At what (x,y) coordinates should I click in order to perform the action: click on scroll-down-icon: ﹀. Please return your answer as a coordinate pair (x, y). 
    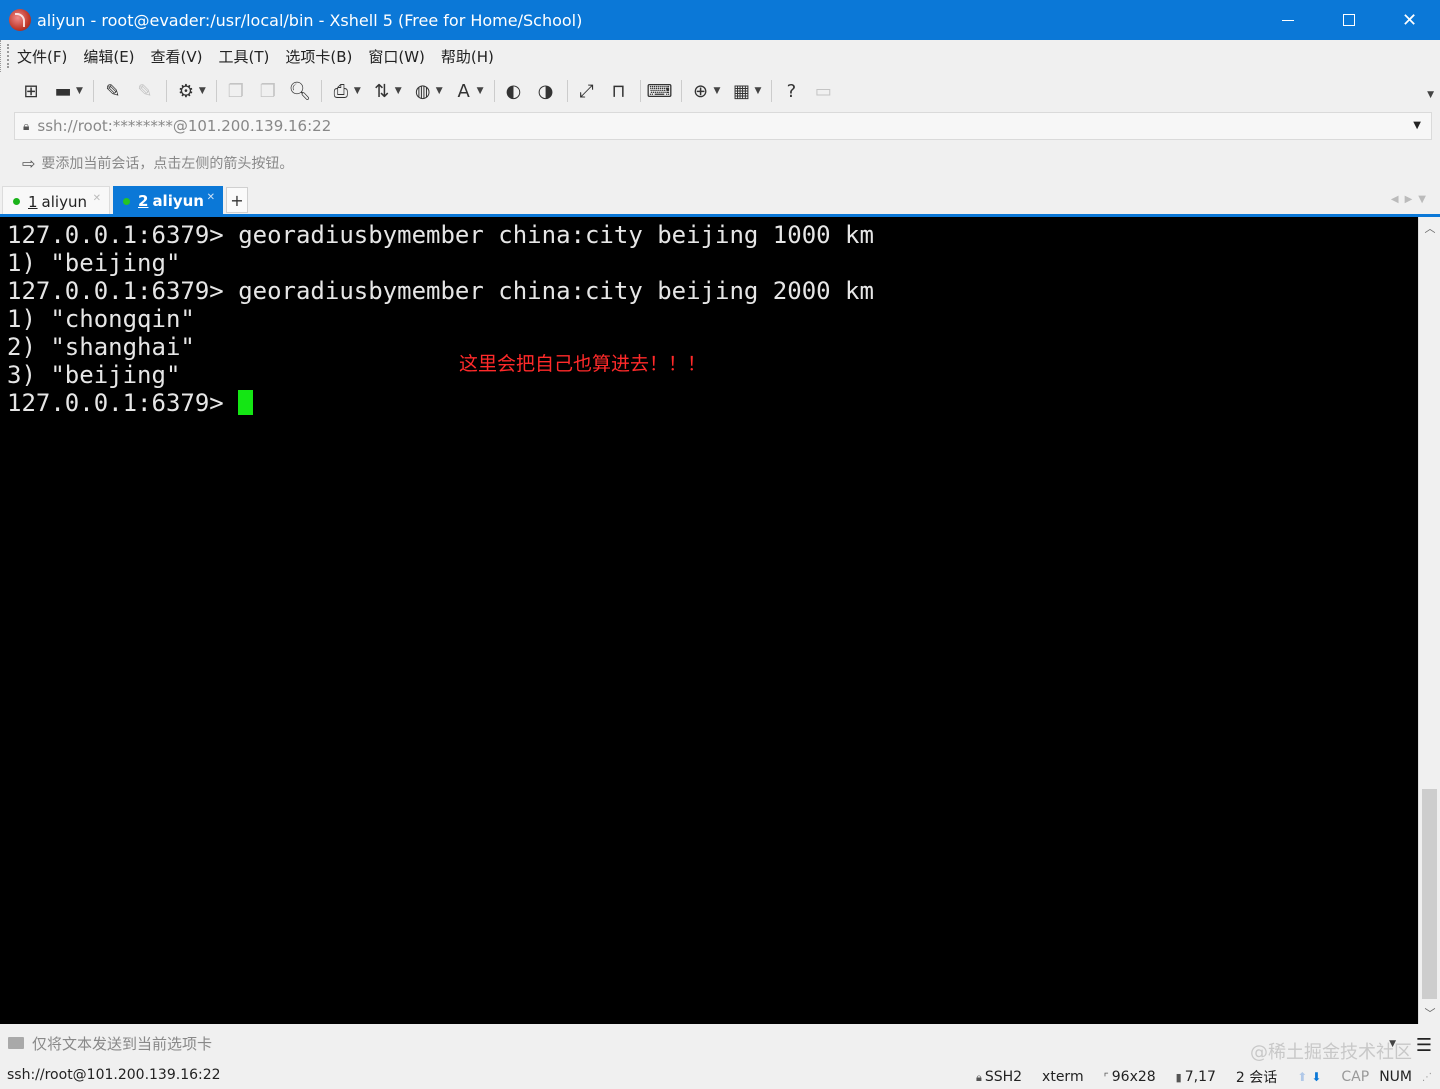
    Looking at the image, I should click on (1429, 1013).